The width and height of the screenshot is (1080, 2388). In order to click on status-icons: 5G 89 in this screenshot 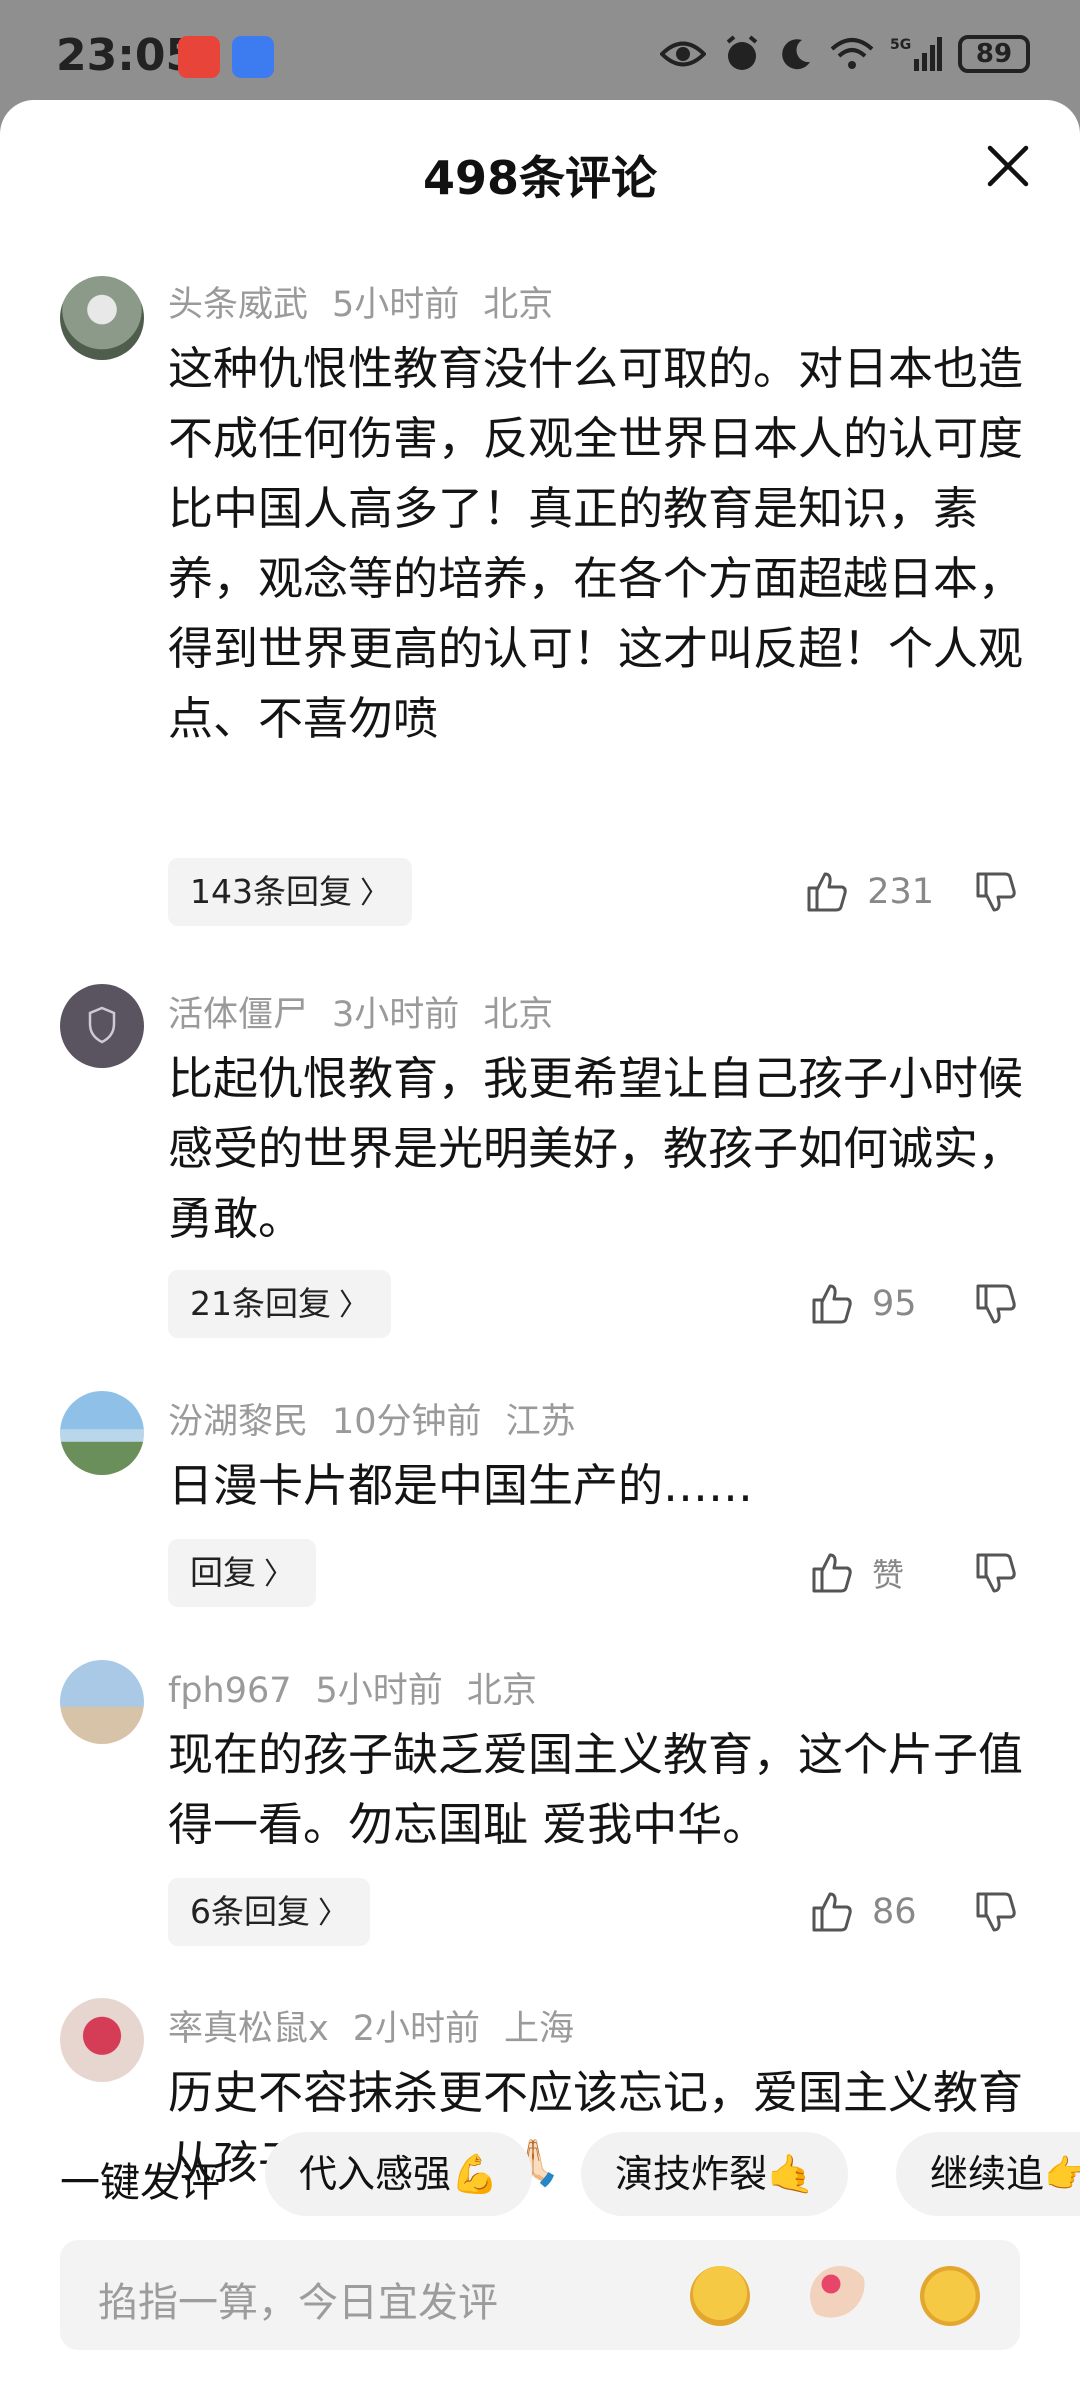, I will do `click(845, 54)`.